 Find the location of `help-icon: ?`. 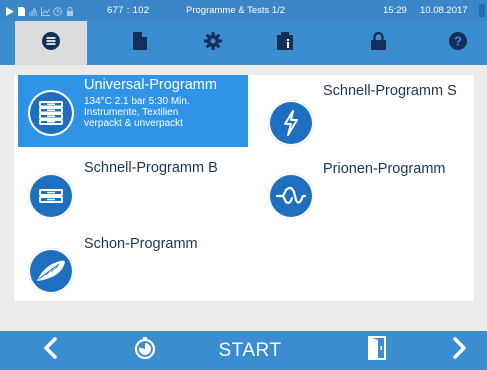

help-icon: ? is located at coordinates (458, 43).